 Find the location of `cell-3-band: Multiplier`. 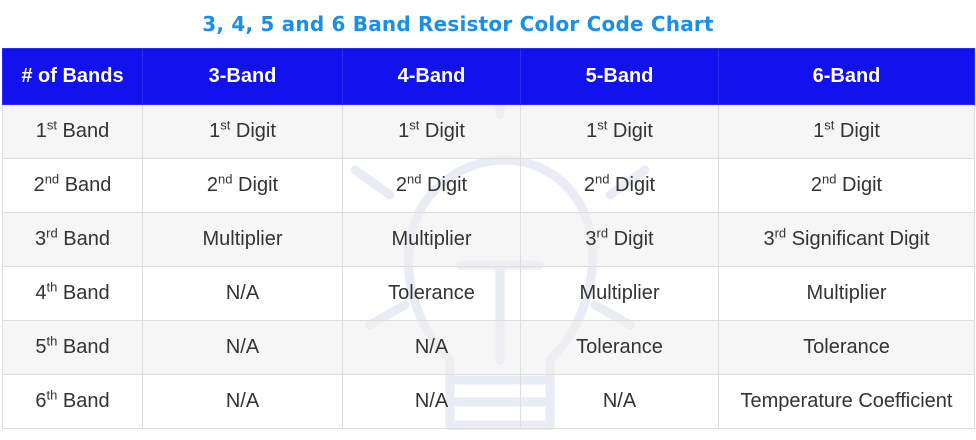

cell-3-band: Multiplier is located at coordinates (242, 239).